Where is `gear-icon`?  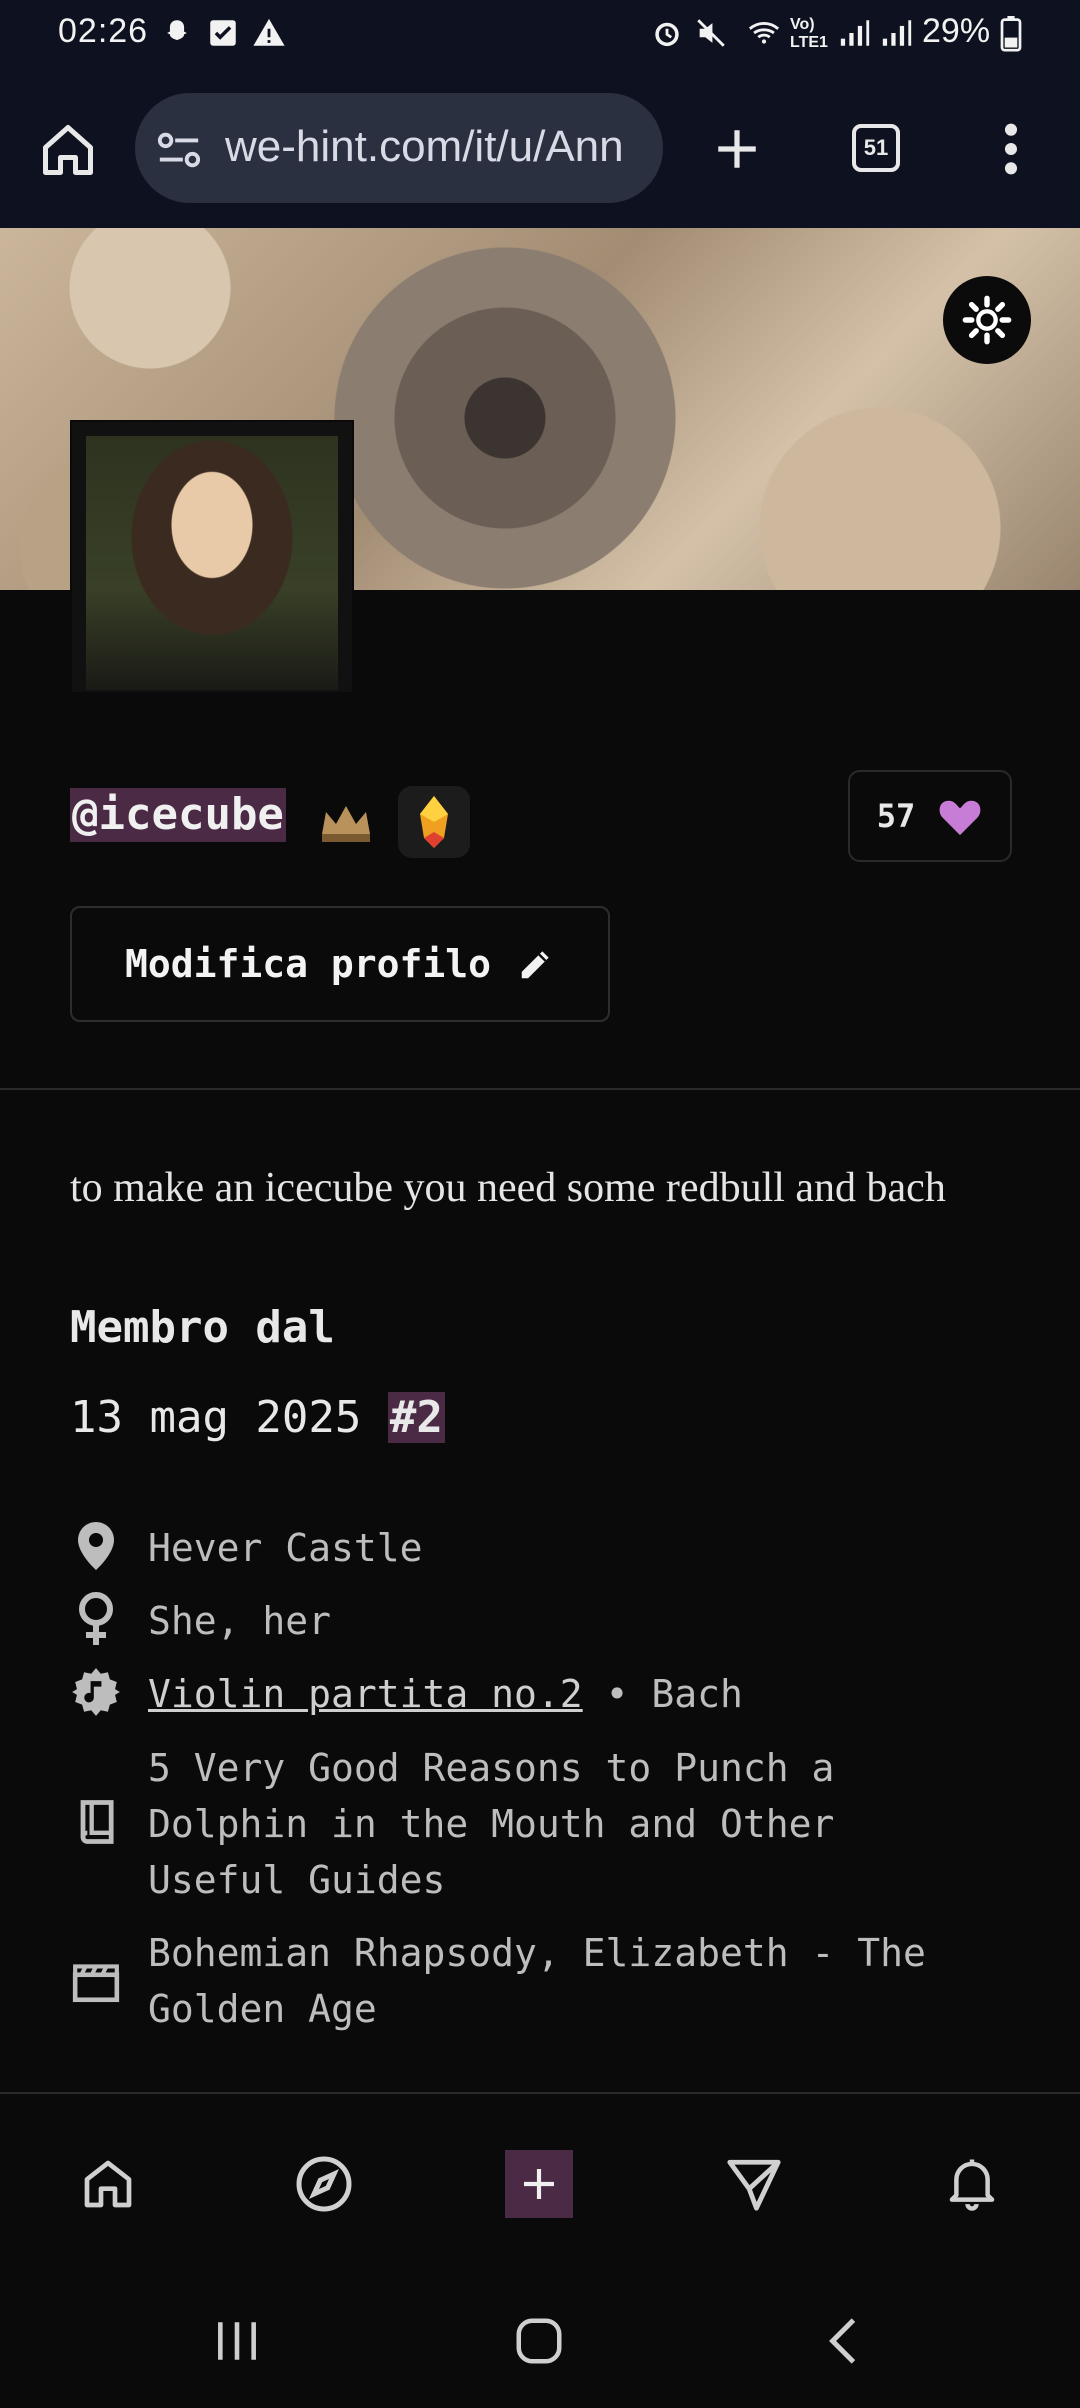 gear-icon is located at coordinates (987, 320).